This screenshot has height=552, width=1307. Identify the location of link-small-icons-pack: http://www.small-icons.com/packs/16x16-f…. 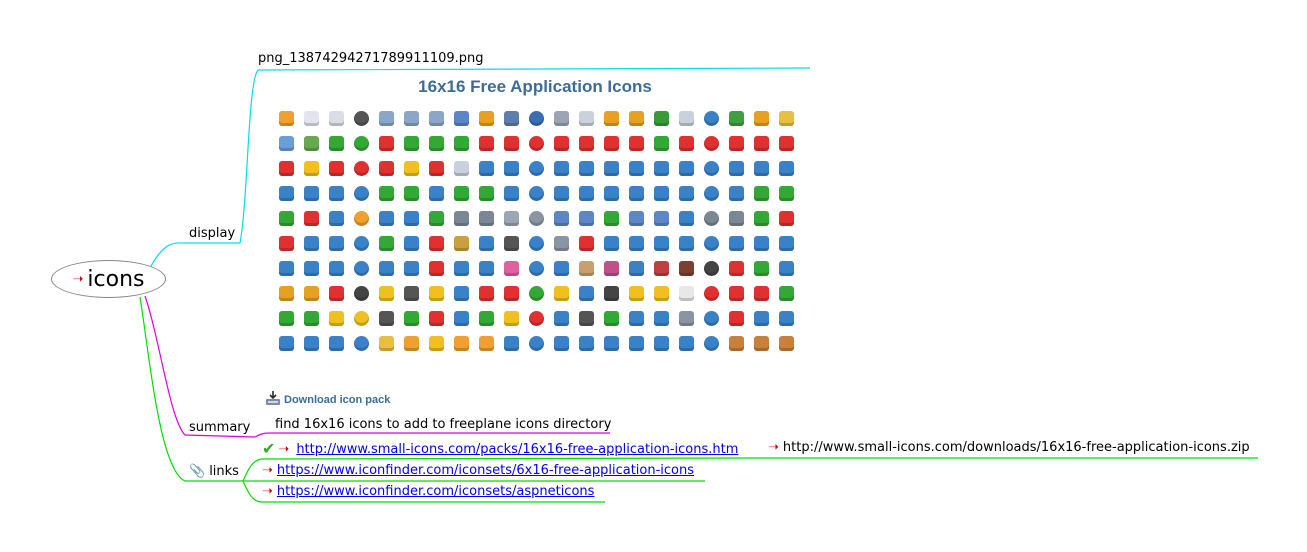
(517, 449).